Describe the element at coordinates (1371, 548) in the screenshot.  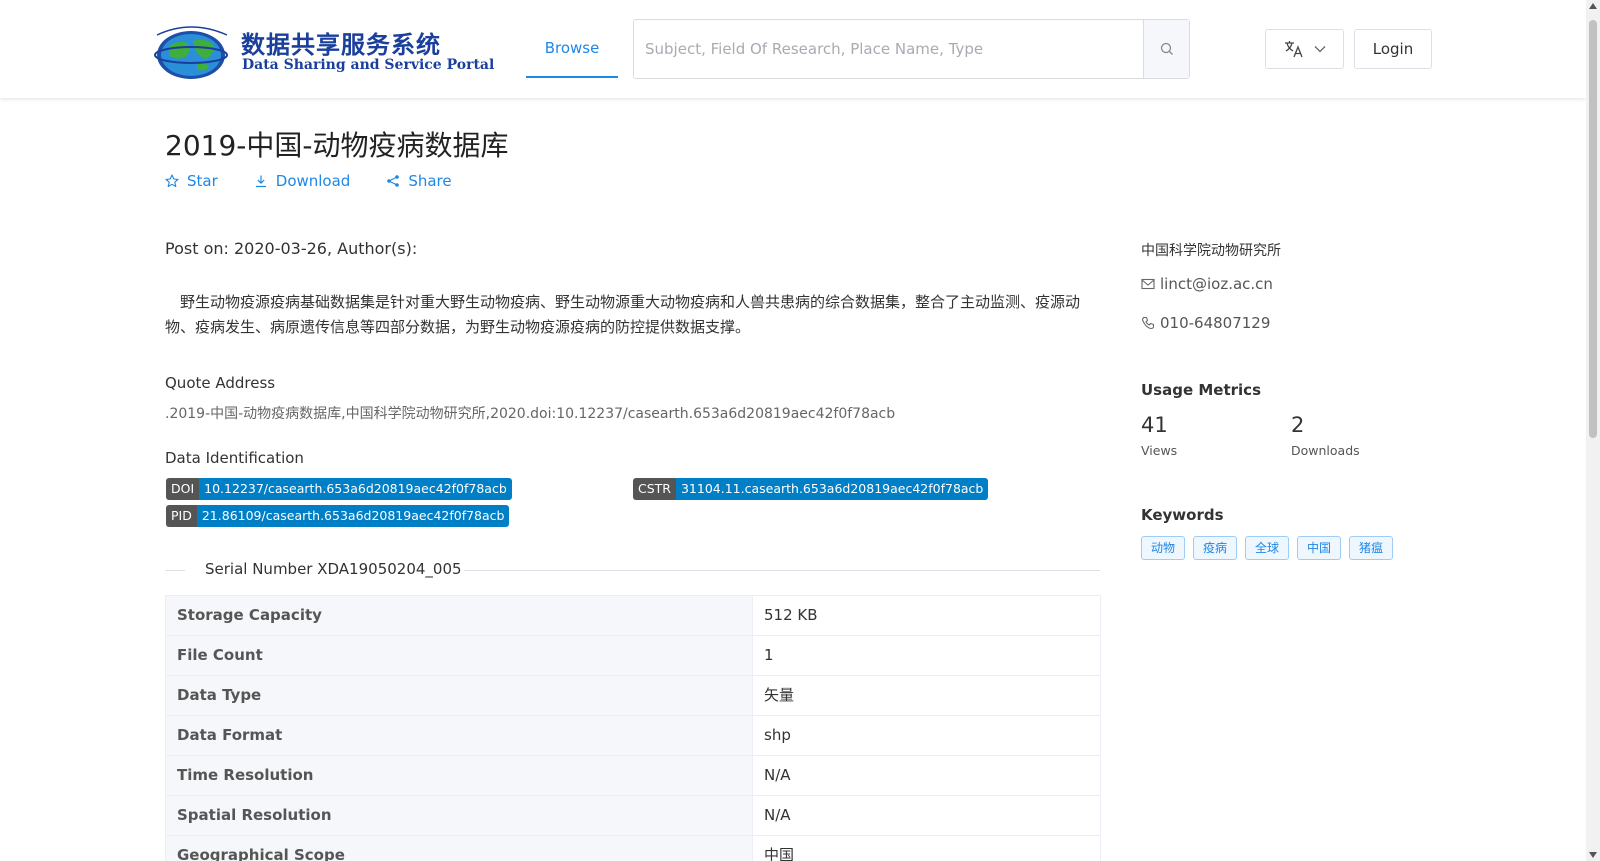
I see `keyword-tag: 猪瘟` at that location.